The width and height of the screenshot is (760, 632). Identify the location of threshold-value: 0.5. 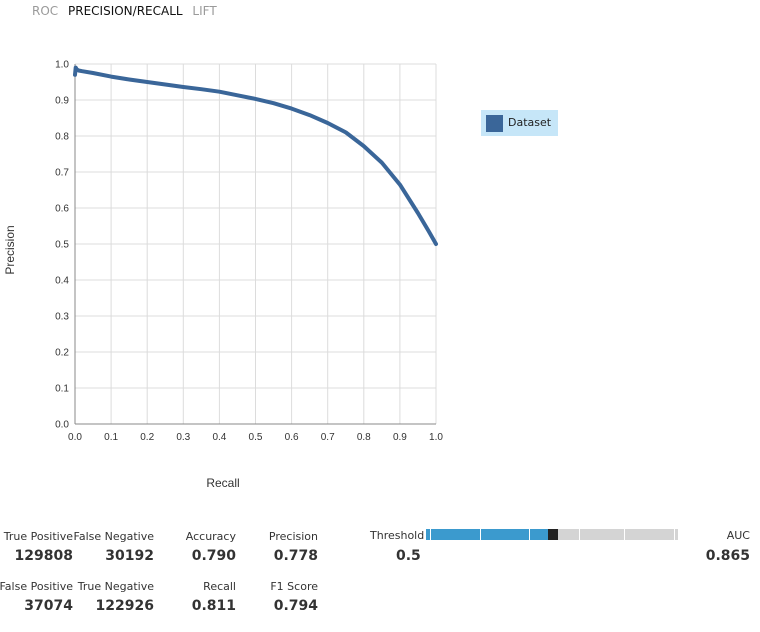
(408, 556).